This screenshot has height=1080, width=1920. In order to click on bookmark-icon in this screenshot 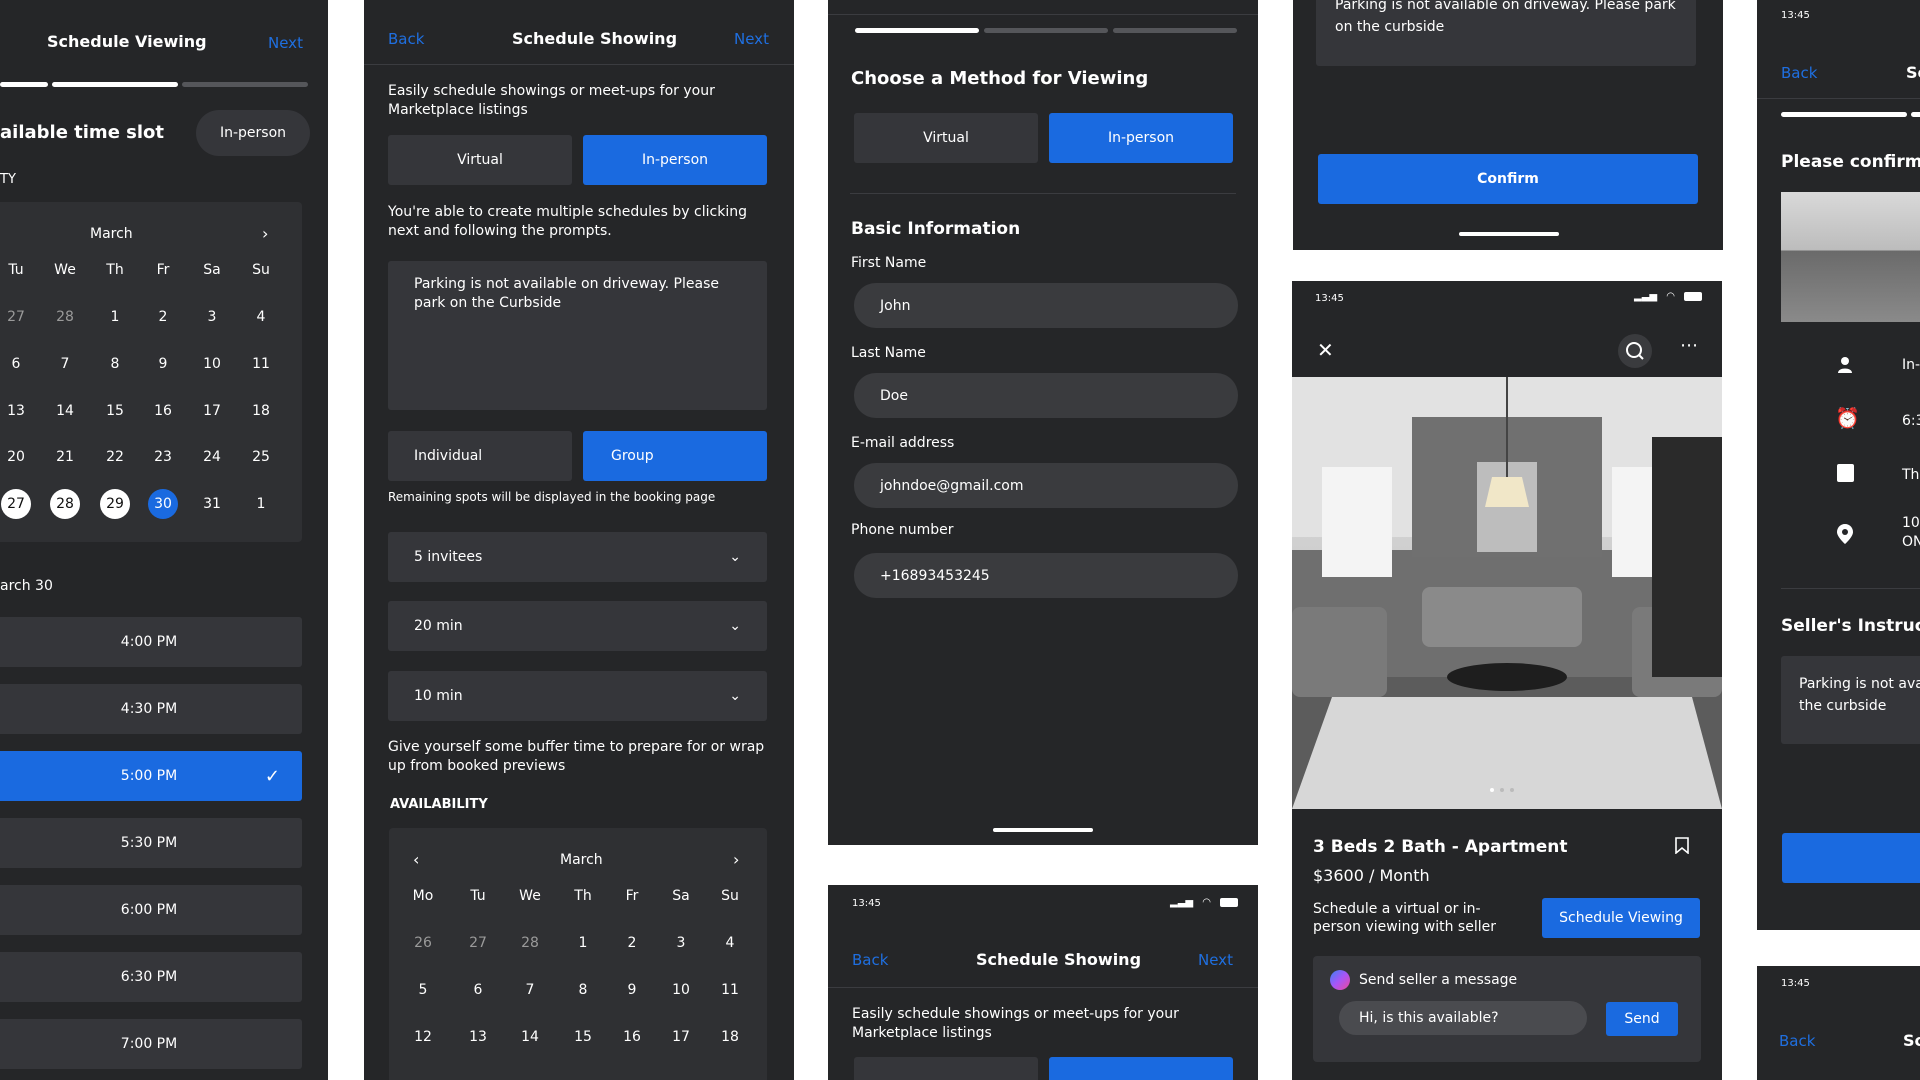, I will do `click(1682, 846)`.